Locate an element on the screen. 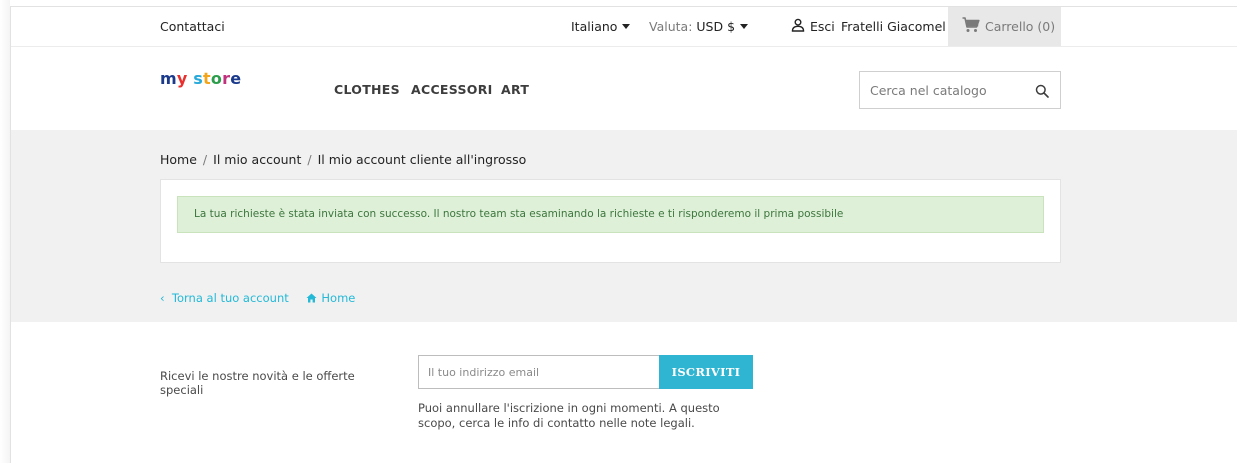  breadcrumb-account: Il mio account is located at coordinates (257, 159).